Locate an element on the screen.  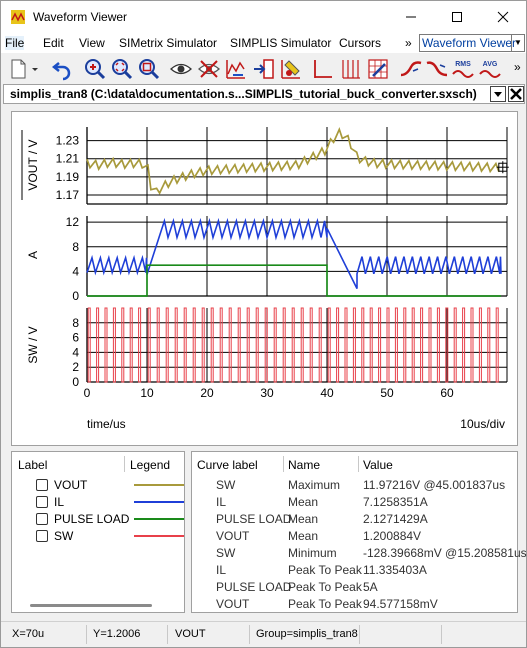
single-grid-icon is located at coordinates (323, 69).